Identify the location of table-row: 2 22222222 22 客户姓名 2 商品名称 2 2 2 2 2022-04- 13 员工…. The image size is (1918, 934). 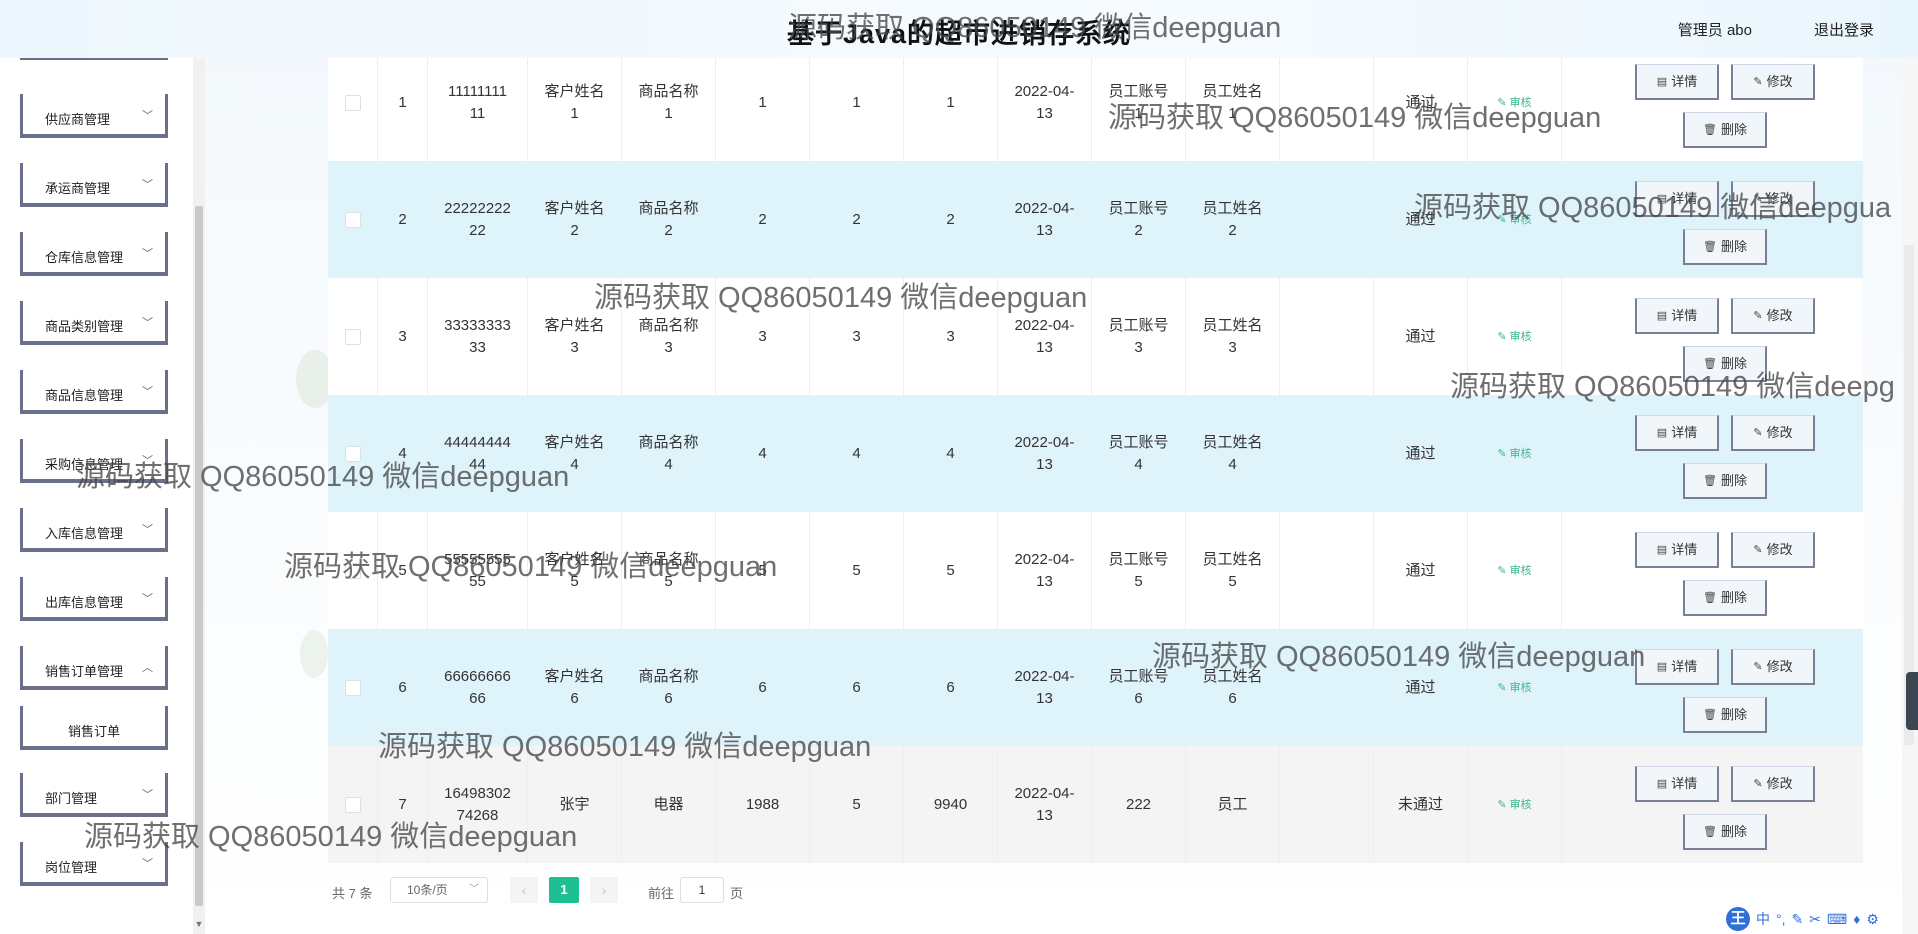
(1095, 219).